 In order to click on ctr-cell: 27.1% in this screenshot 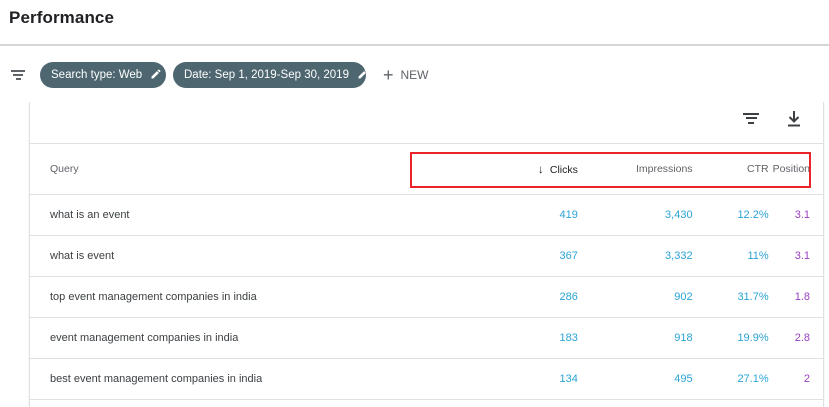, I will do `click(735, 379)`.